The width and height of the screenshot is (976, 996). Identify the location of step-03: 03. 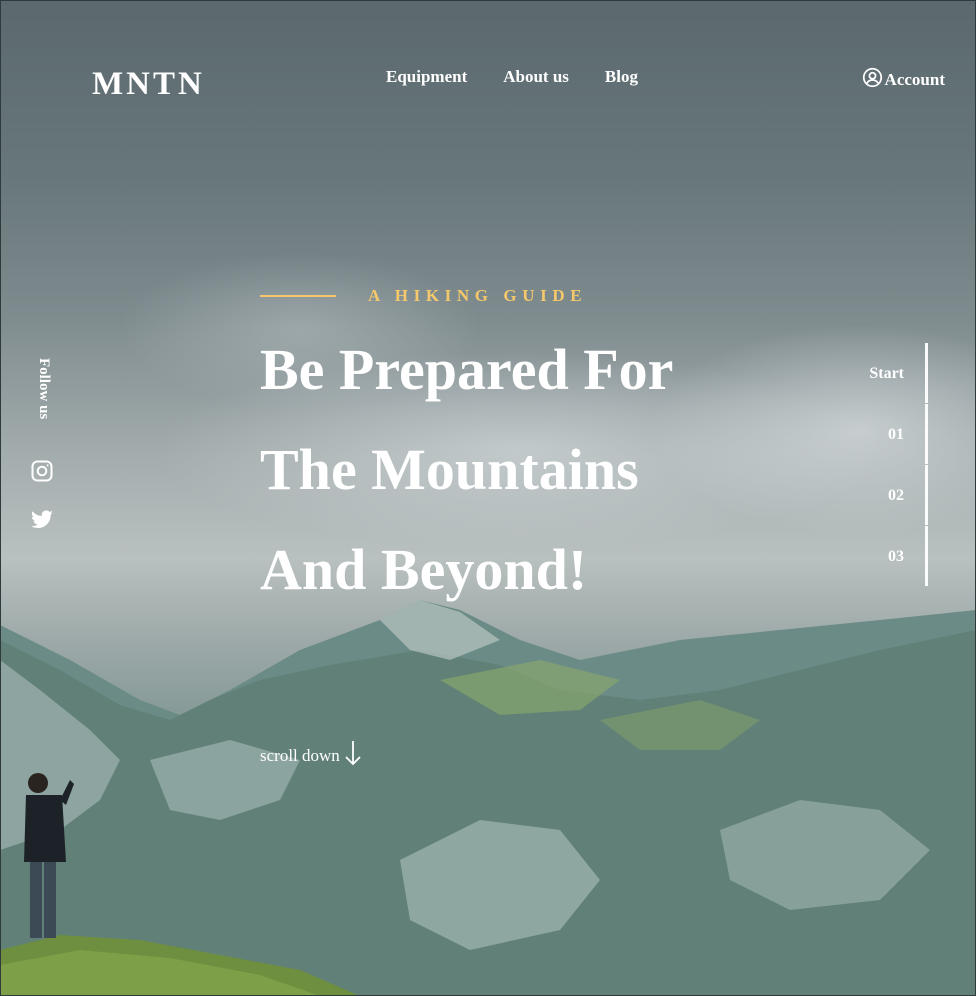
(868, 556).